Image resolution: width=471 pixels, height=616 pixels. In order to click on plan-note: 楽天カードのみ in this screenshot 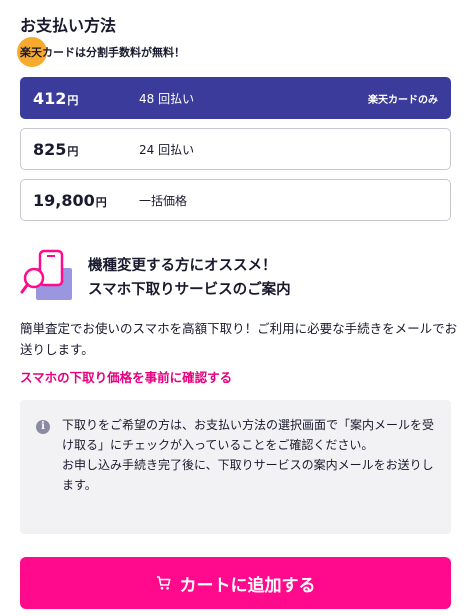, I will do `click(403, 100)`.